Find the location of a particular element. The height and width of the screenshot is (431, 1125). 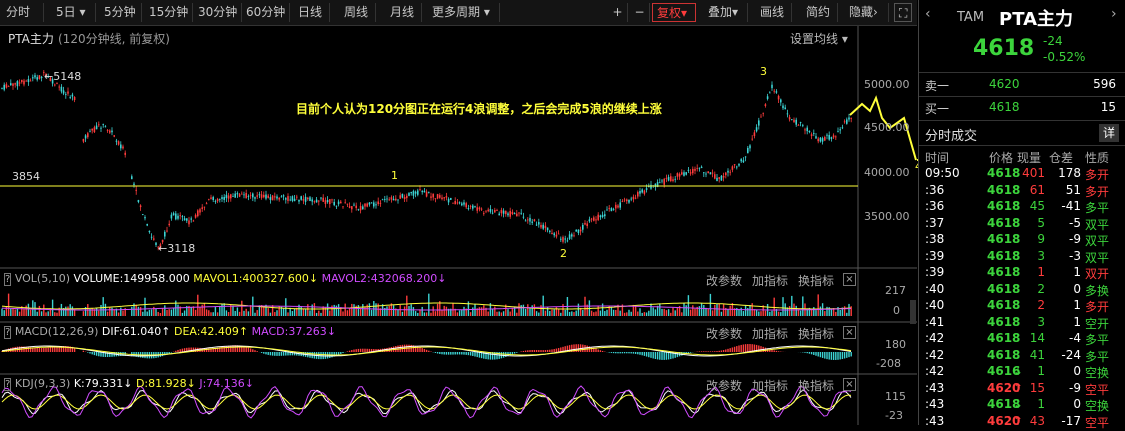

prev-symbol-icon: ‹ is located at coordinates (928, 14).